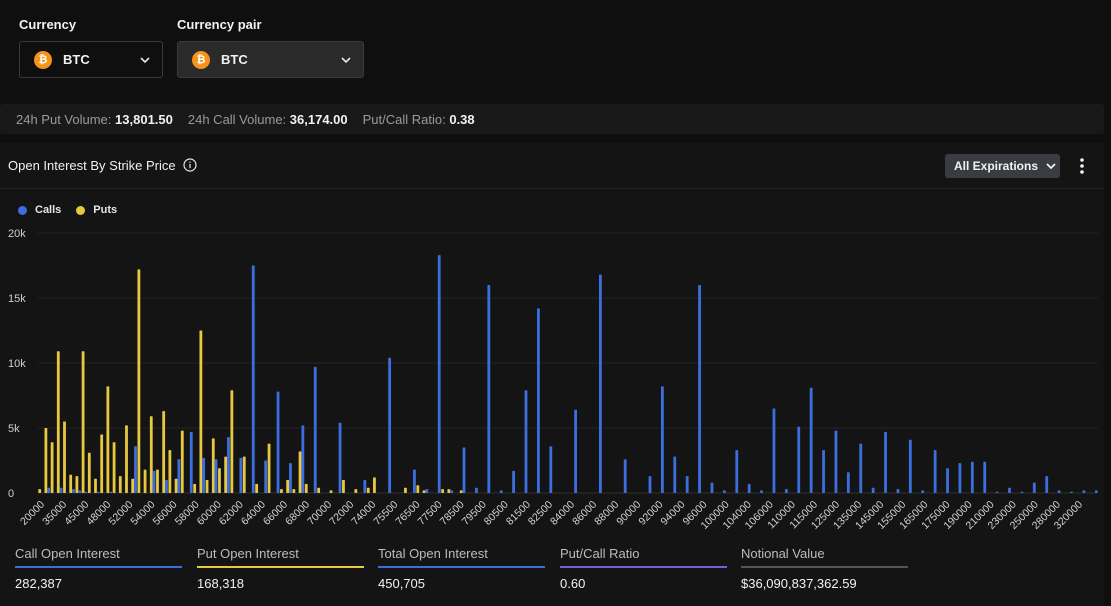 This screenshot has width=1111, height=606. What do you see at coordinates (76, 59) in the screenshot?
I see `currency-value: BTC` at bounding box center [76, 59].